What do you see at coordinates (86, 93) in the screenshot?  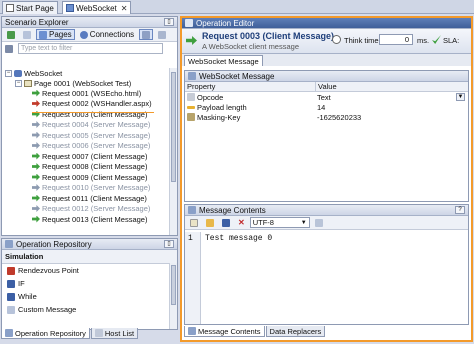 I see `tree-request-item: Request 0001 (WSEcho.html)` at bounding box center [86, 93].